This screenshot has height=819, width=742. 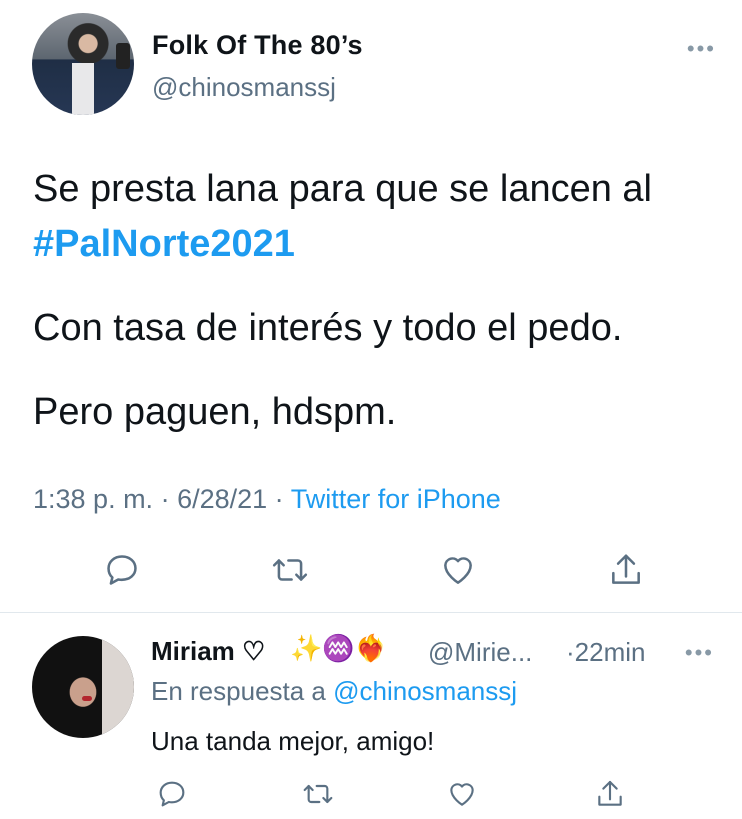 I want to click on tweet-text-line: Se presta lana para que se lancen al, so click(x=342, y=189).